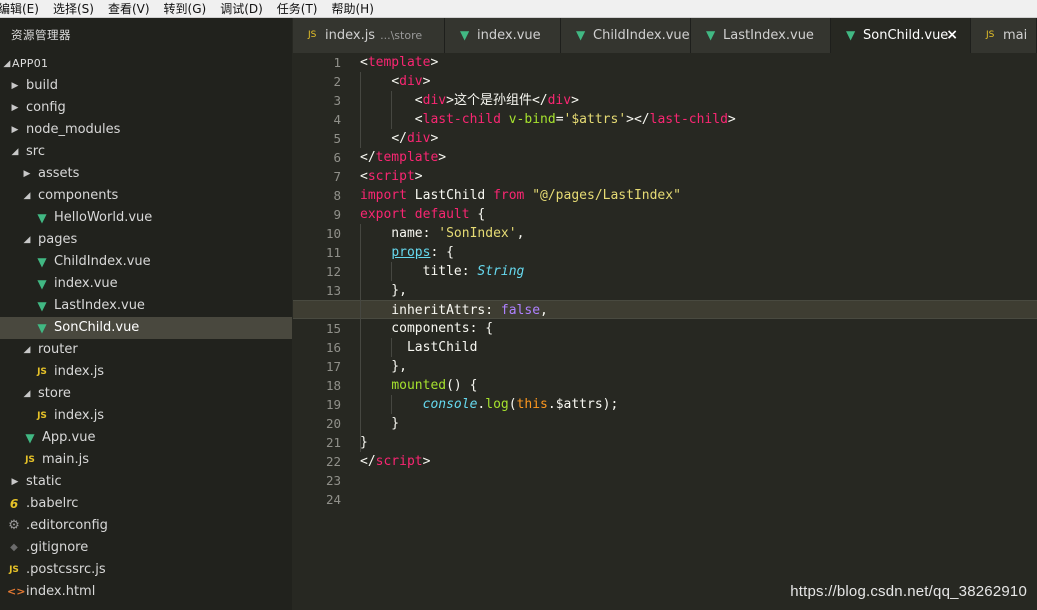  What do you see at coordinates (146, 196) in the screenshot?
I see `explorer-folder: ◢ components` at bounding box center [146, 196].